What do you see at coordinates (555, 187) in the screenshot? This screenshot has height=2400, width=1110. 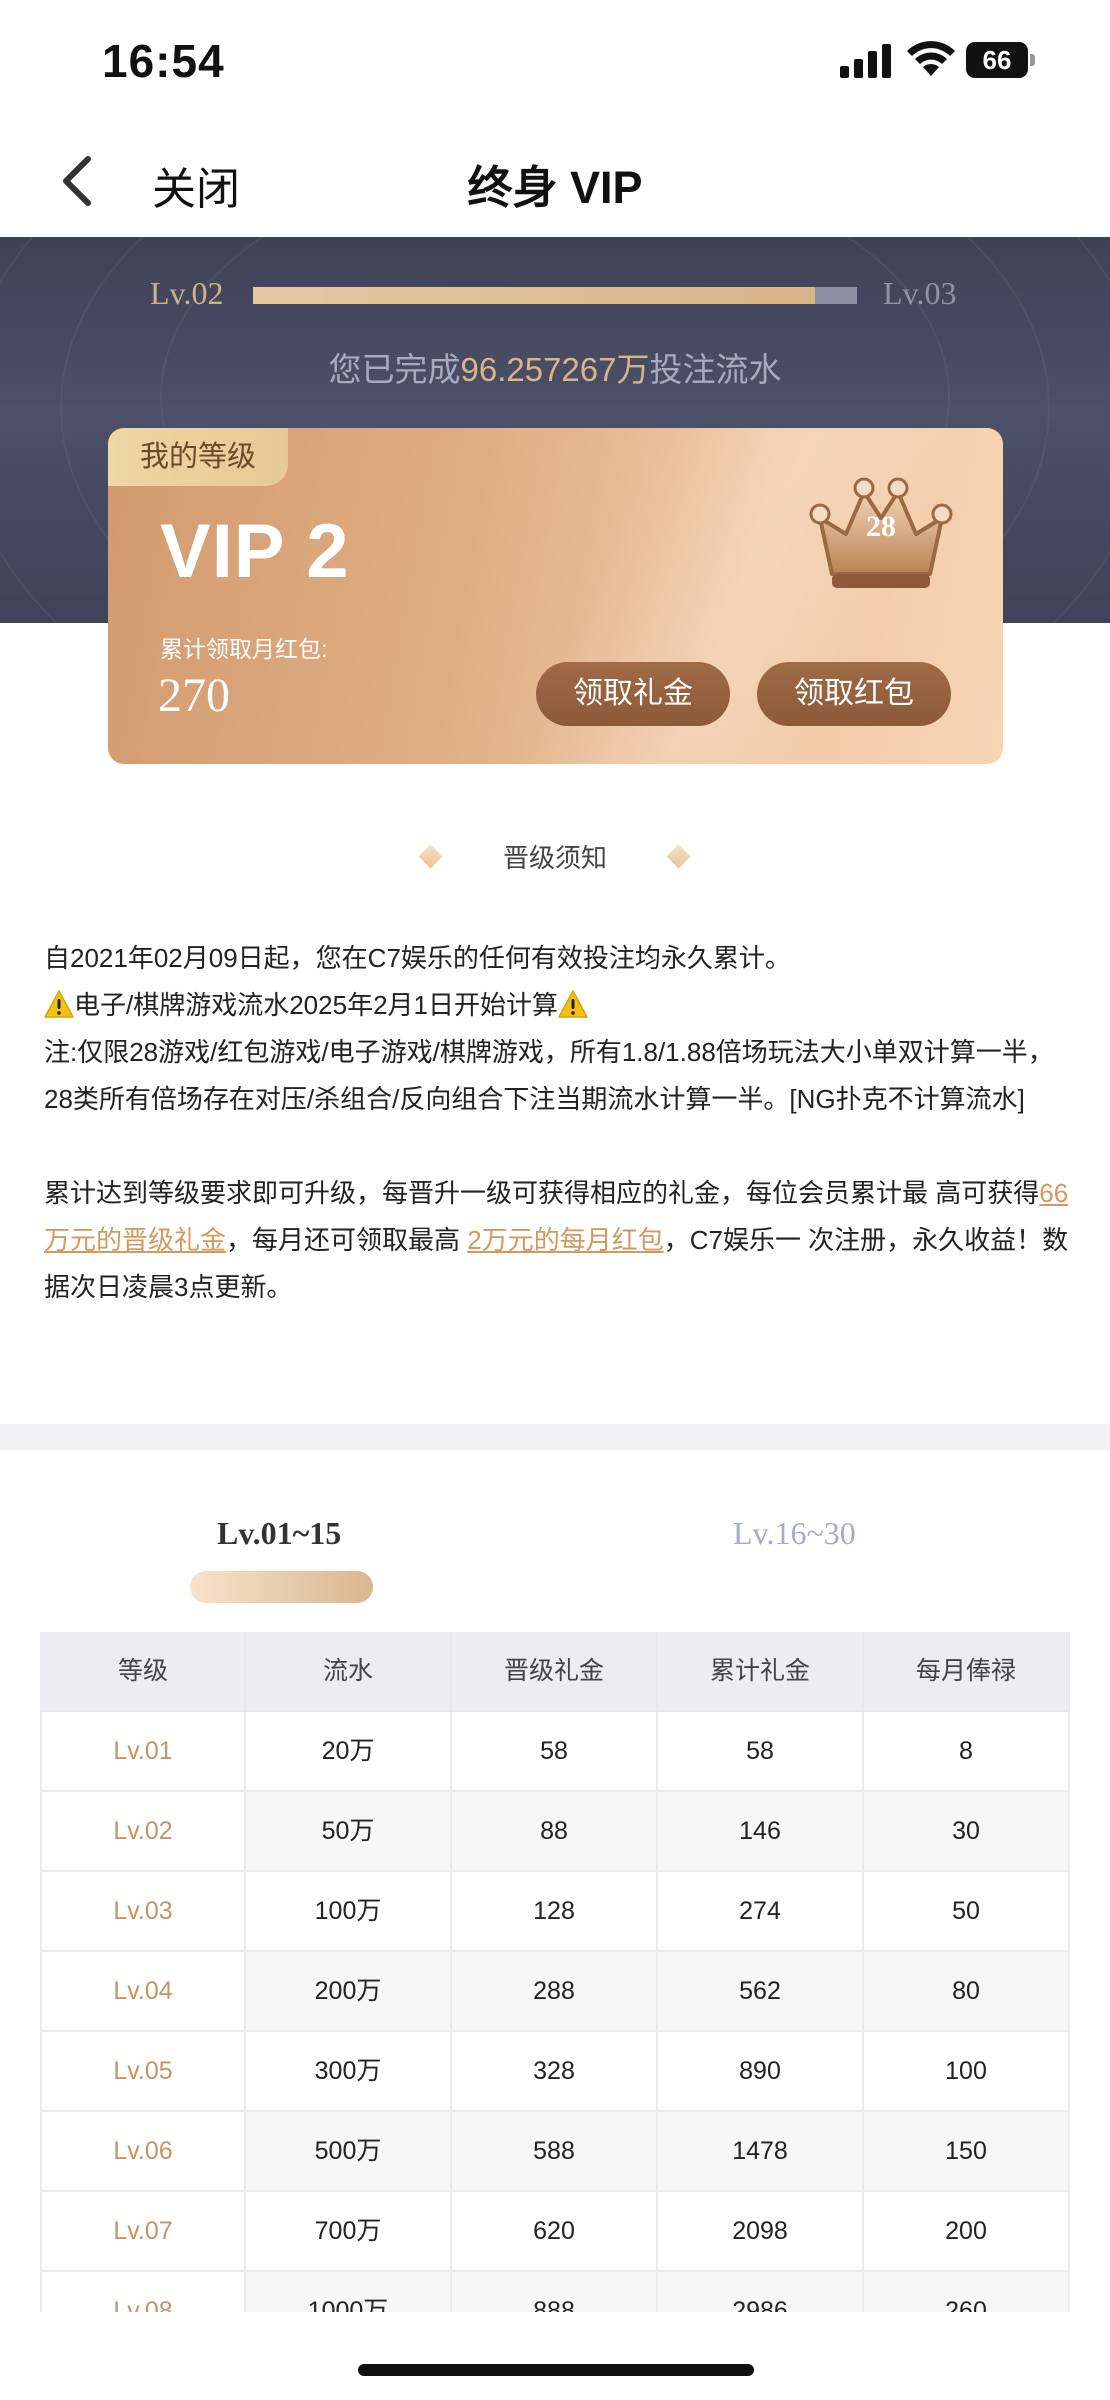 I see `page-title: 终身 VIP` at bounding box center [555, 187].